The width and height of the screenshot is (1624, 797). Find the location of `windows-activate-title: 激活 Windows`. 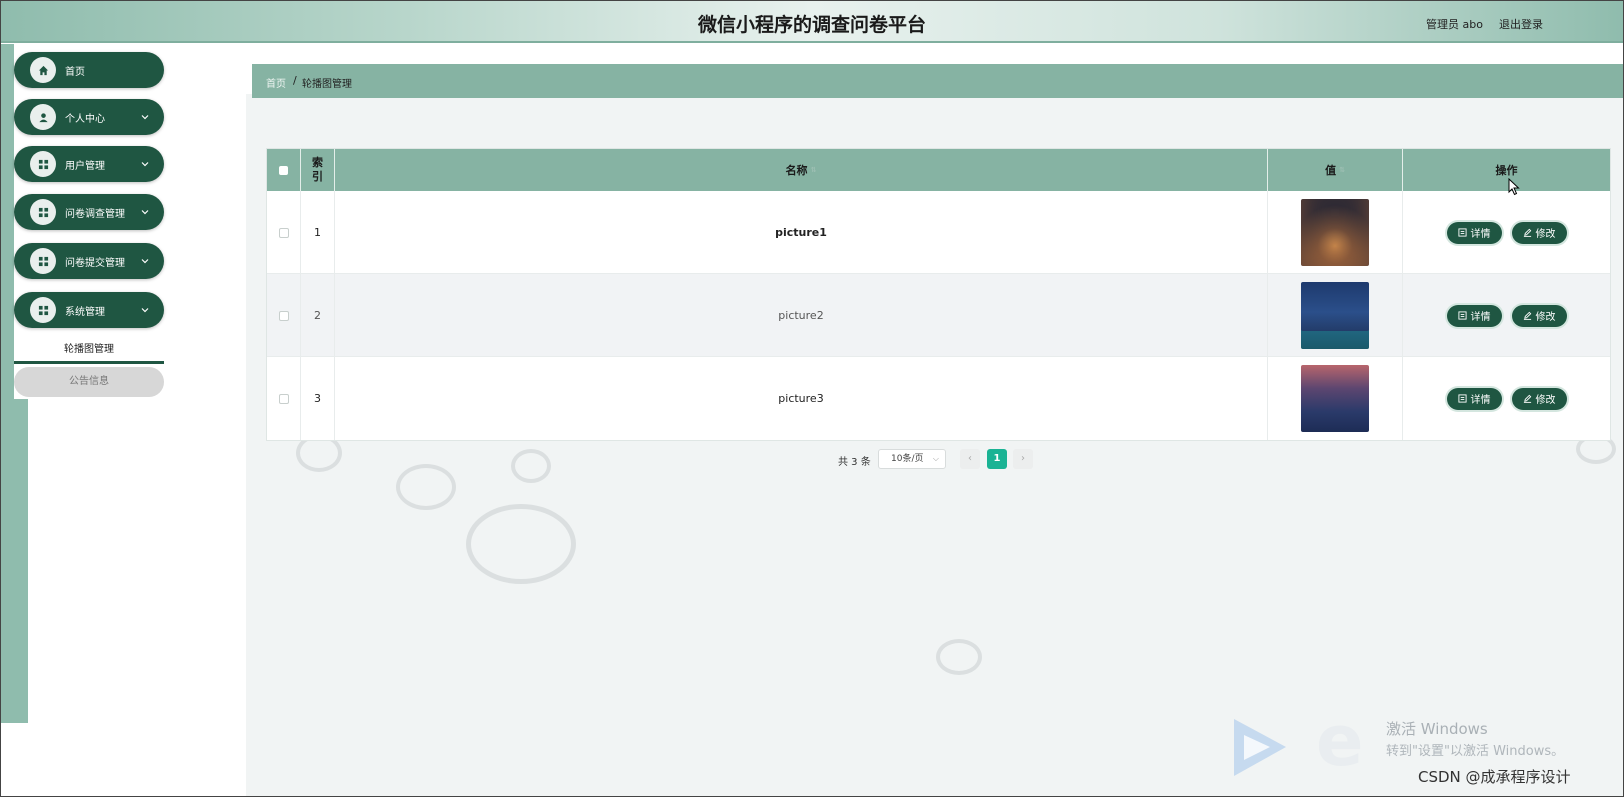

windows-activate-title: 激活 Windows is located at coordinates (1437, 729).